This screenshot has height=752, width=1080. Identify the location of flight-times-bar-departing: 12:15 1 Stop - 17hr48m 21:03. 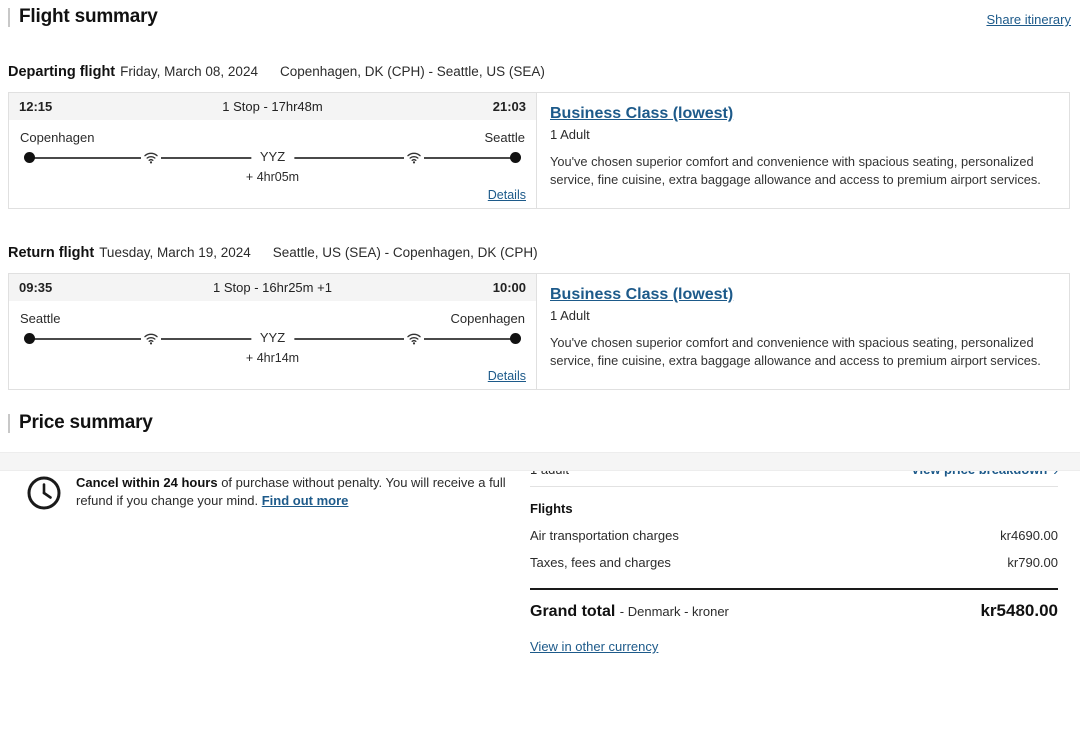
(272, 106).